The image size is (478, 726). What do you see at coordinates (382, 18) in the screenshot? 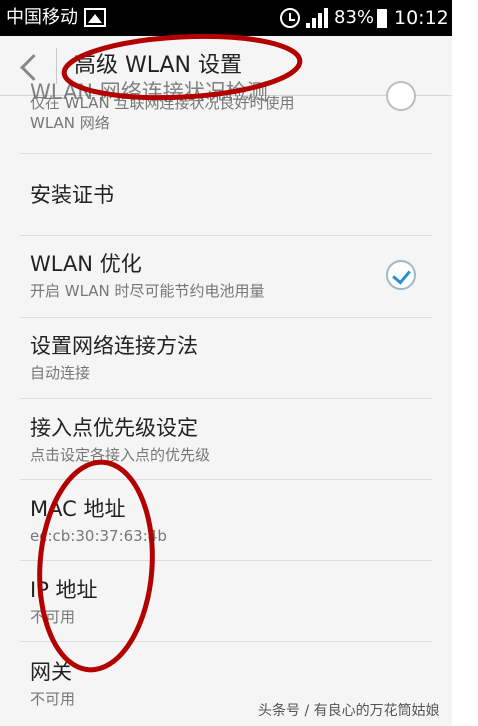
I see `battery-icon` at bounding box center [382, 18].